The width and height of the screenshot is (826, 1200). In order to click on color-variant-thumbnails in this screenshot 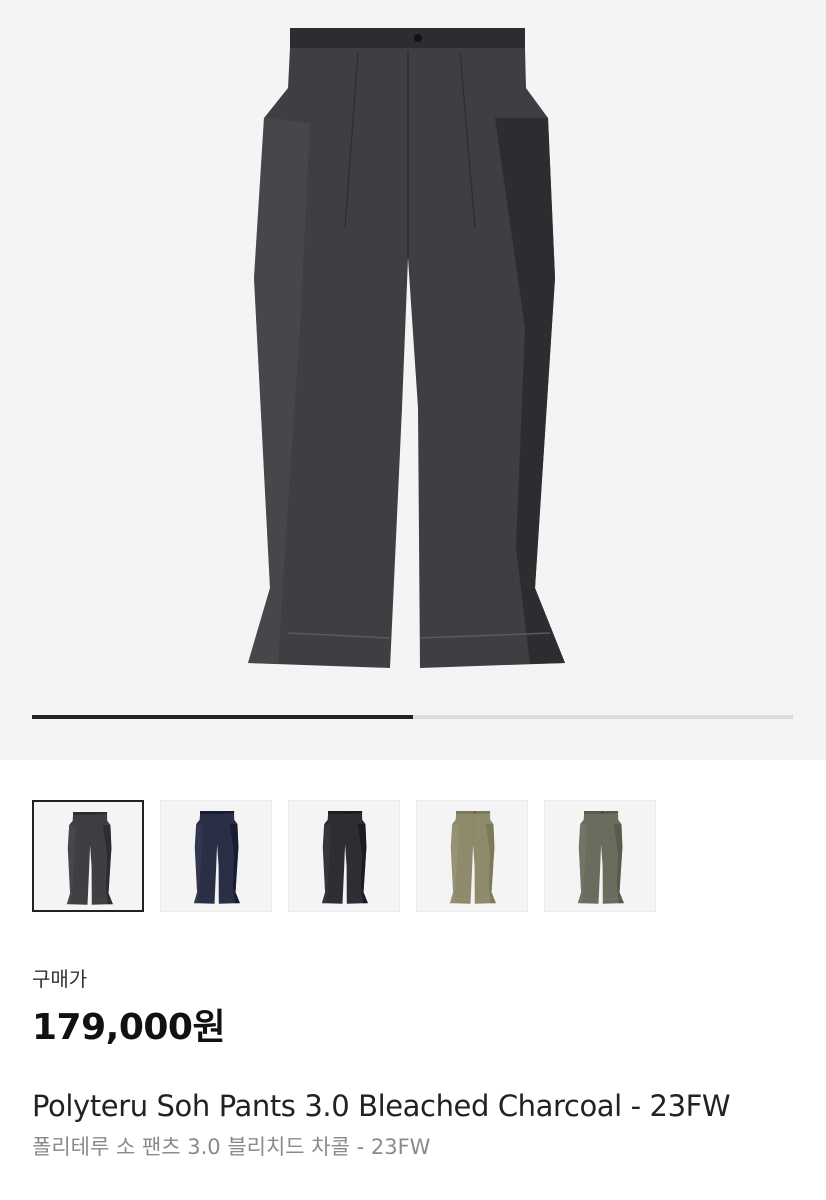, I will do `click(352, 857)`.